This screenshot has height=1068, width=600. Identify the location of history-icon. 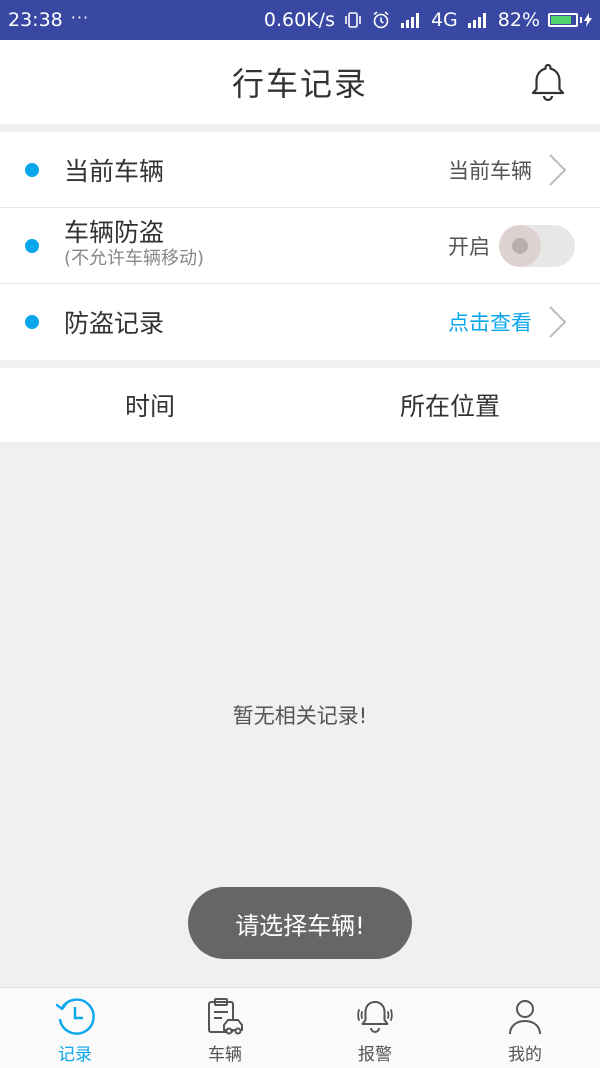
(75, 1016).